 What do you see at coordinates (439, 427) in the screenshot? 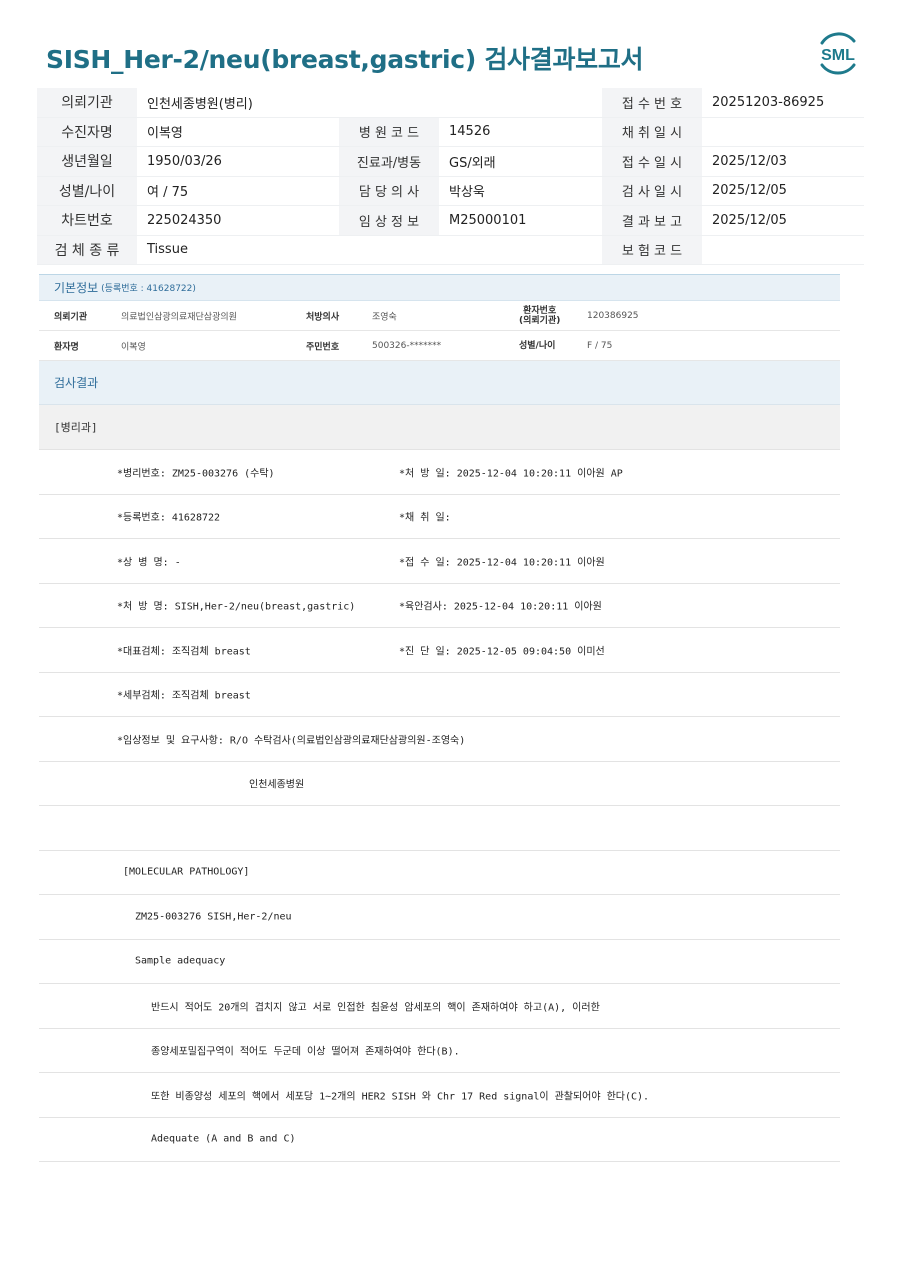
I see `dept-bar: [병리과]` at bounding box center [439, 427].